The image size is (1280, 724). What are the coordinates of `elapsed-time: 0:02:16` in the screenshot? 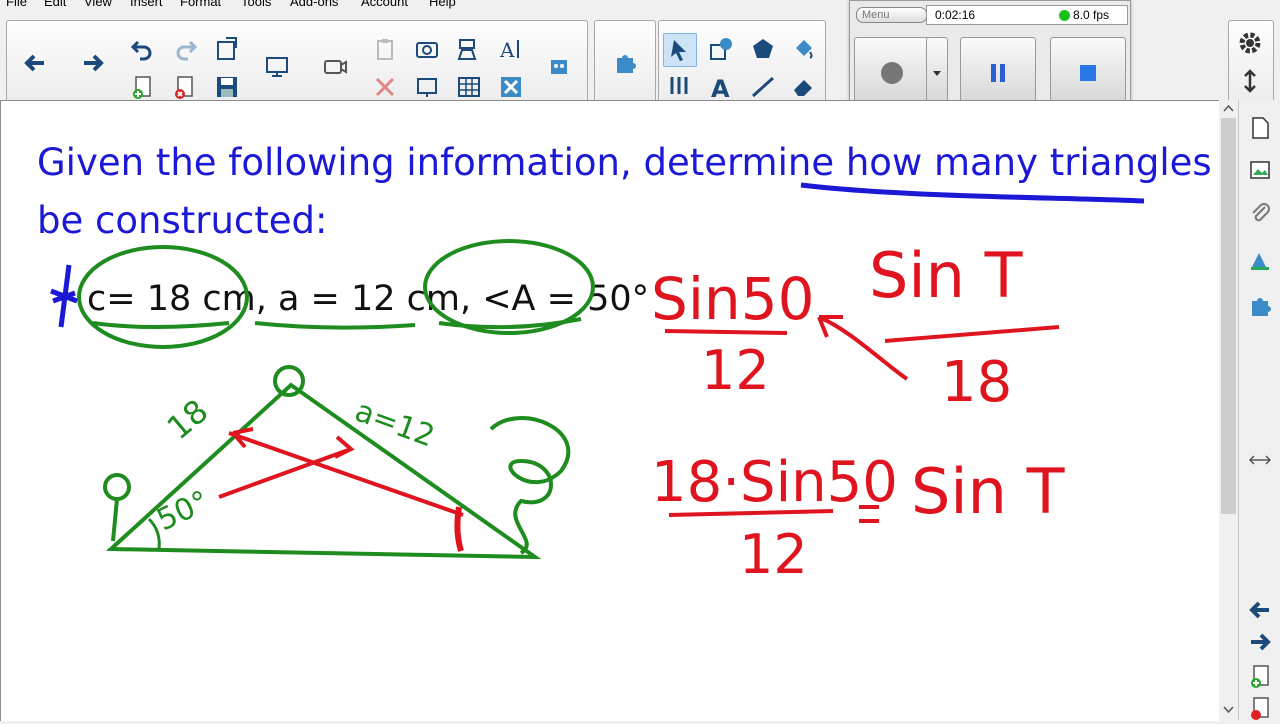 It's located at (955, 15).